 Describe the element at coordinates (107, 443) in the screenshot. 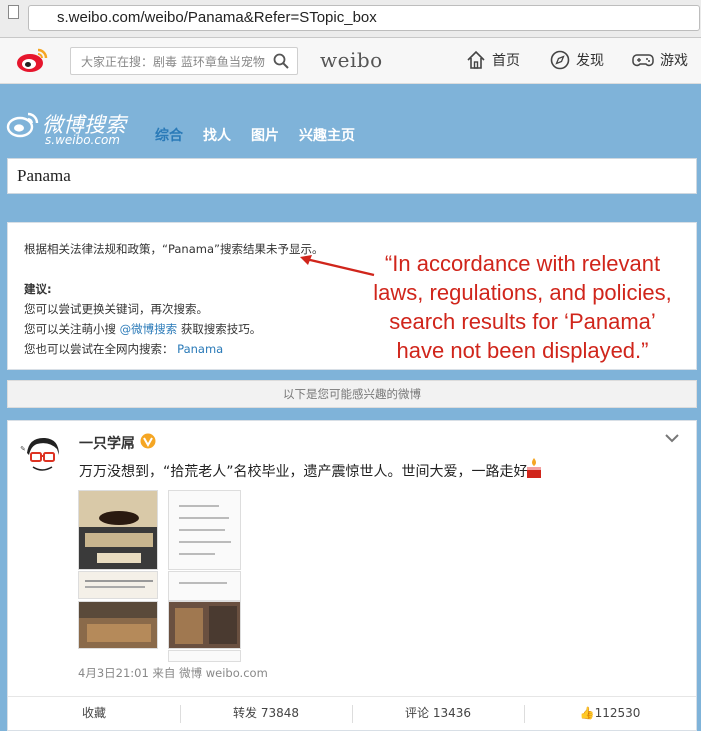

I see `post-username: 一只学屌` at that location.